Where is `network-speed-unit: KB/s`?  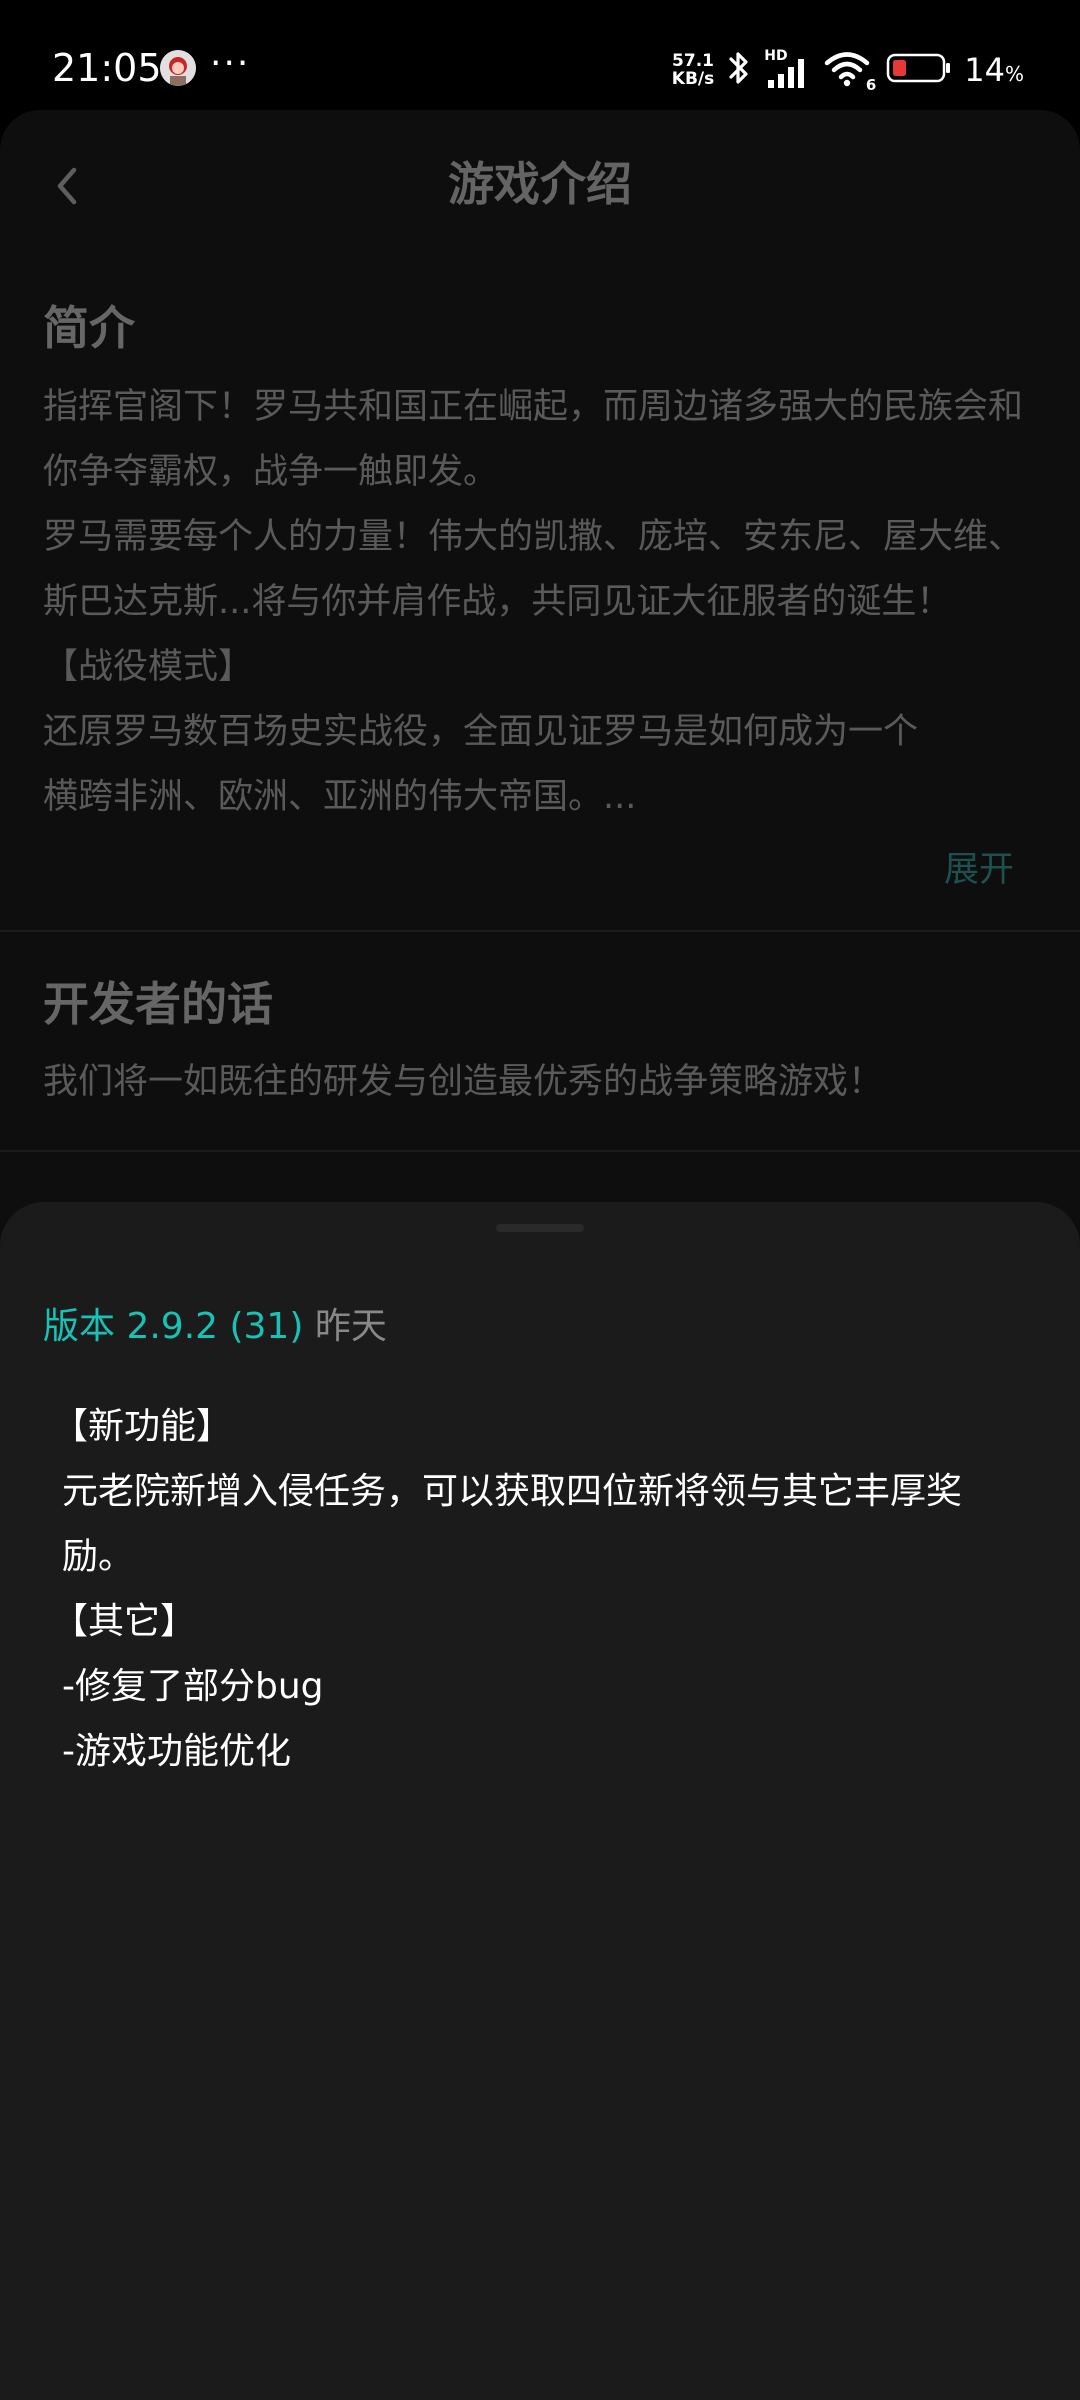 network-speed-unit: KB/s is located at coordinates (693, 79).